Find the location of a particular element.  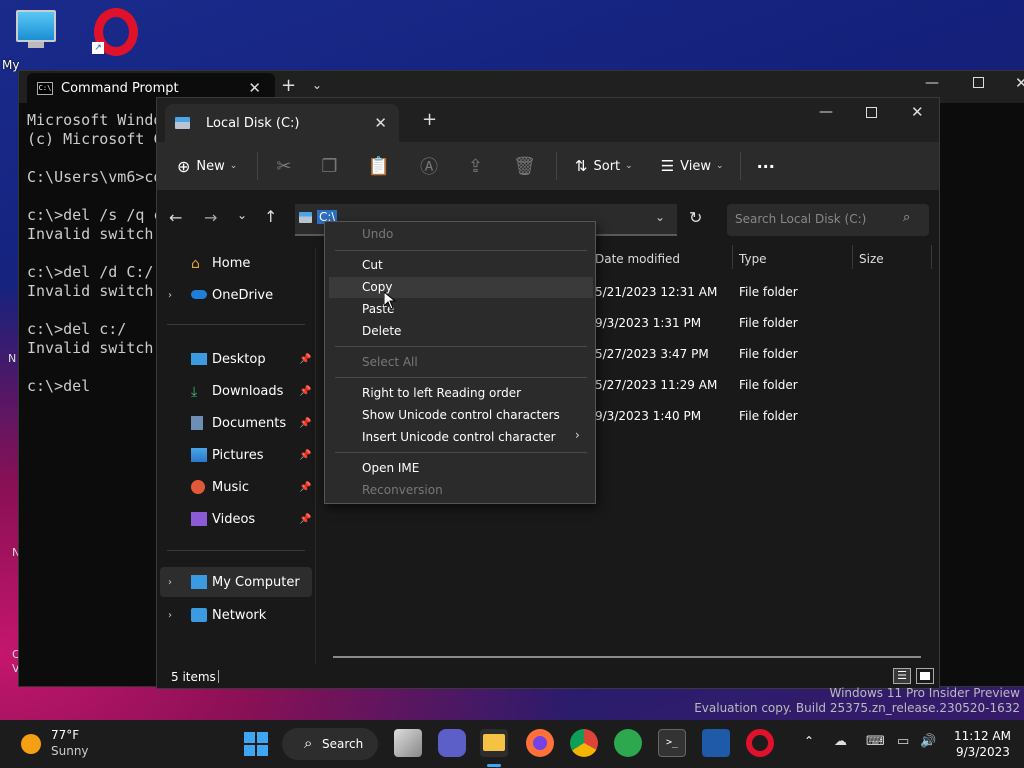

start-button is located at coordinates (256, 744).